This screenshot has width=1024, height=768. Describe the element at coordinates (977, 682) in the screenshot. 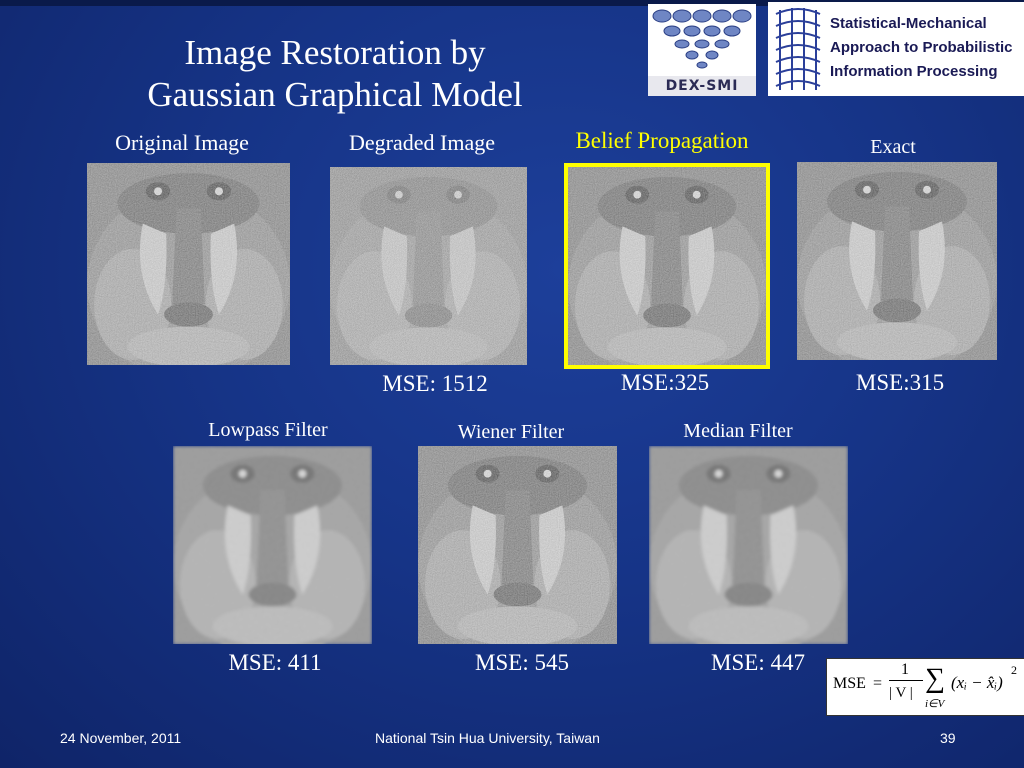

I see `formula-body: (xᵢ − x̂ᵢ)` at that location.